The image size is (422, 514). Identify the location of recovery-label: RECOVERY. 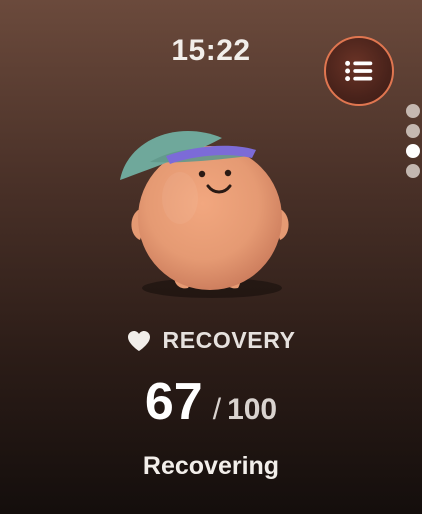
(229, 340).